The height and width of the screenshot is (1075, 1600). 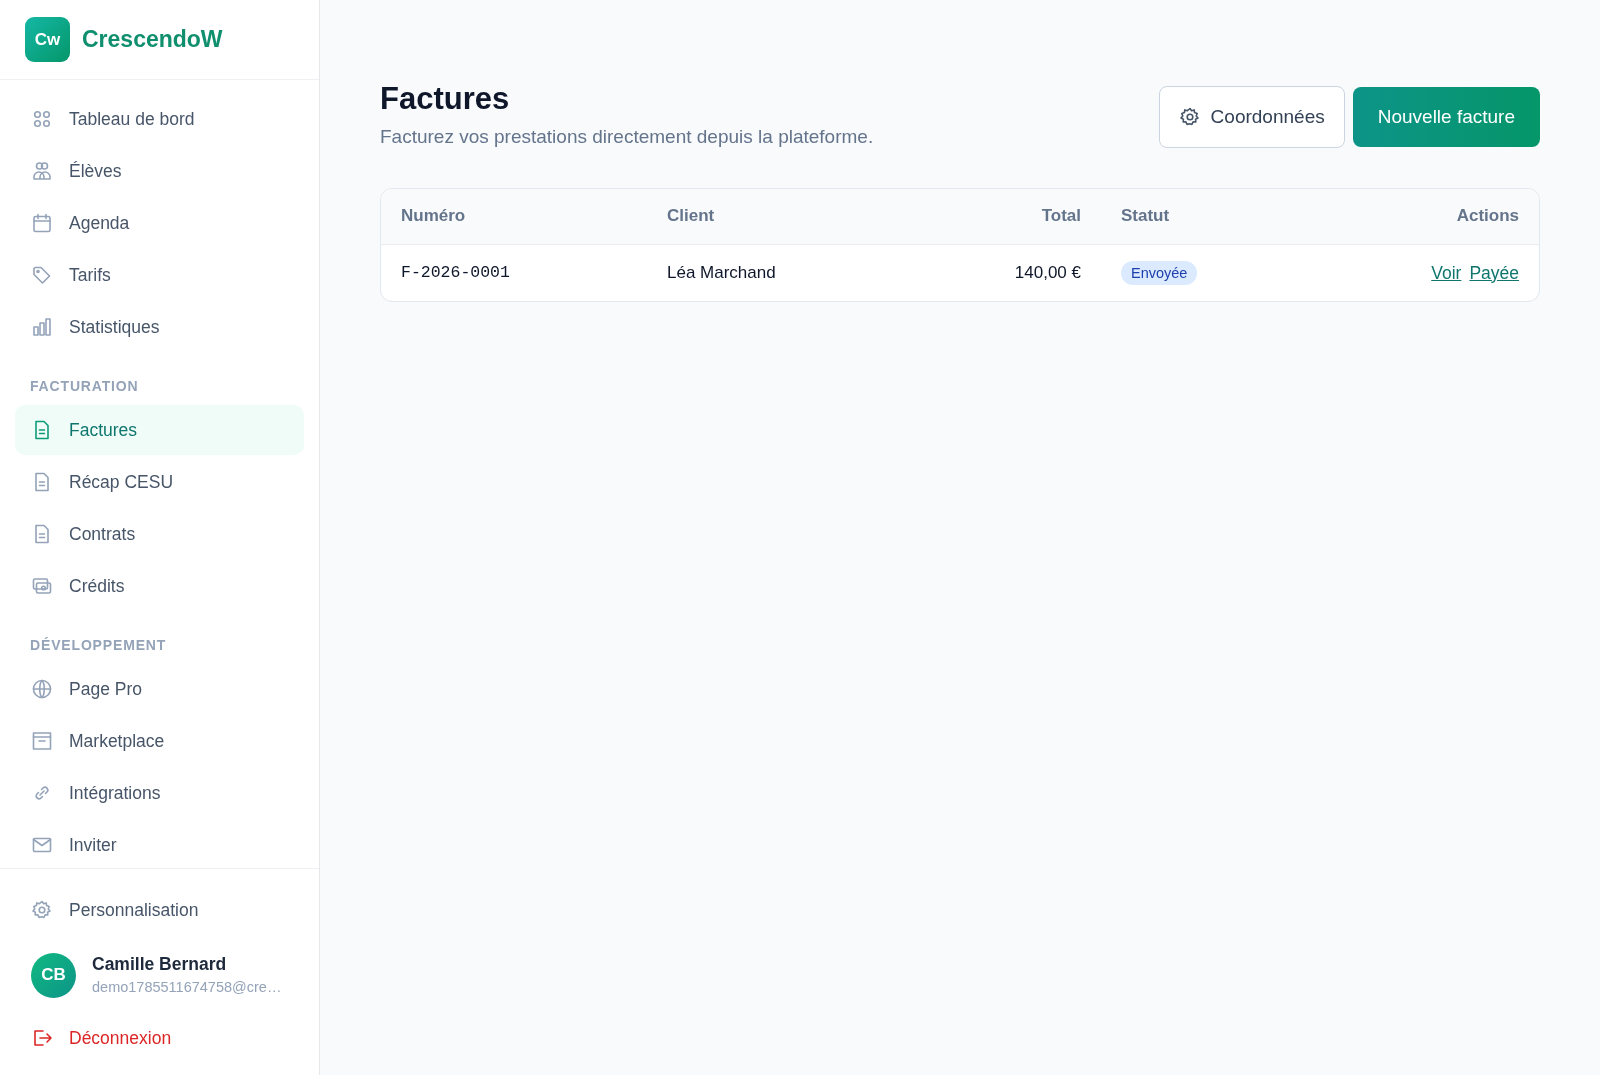 I want to click on new-invoice-button: Nouvelle facture, so click(x=1446, y=117).